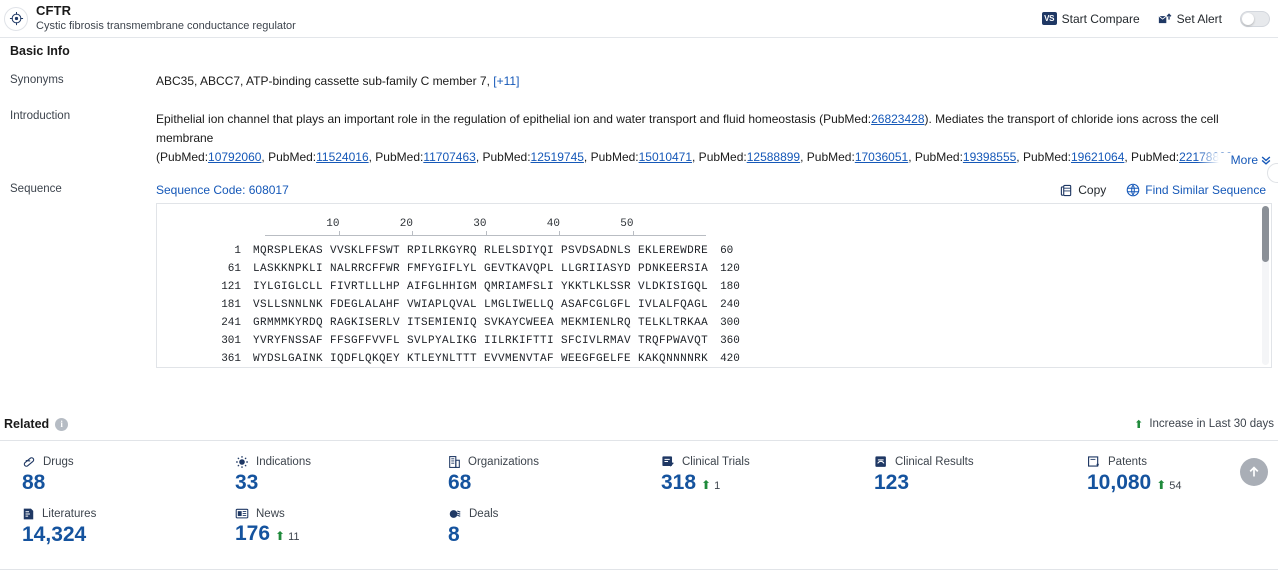 This screenshot has width=1278, height=570. Describe the element at coordinates (231, 323) in the screenshot. I see `sequence-start-index: 241` at that location.